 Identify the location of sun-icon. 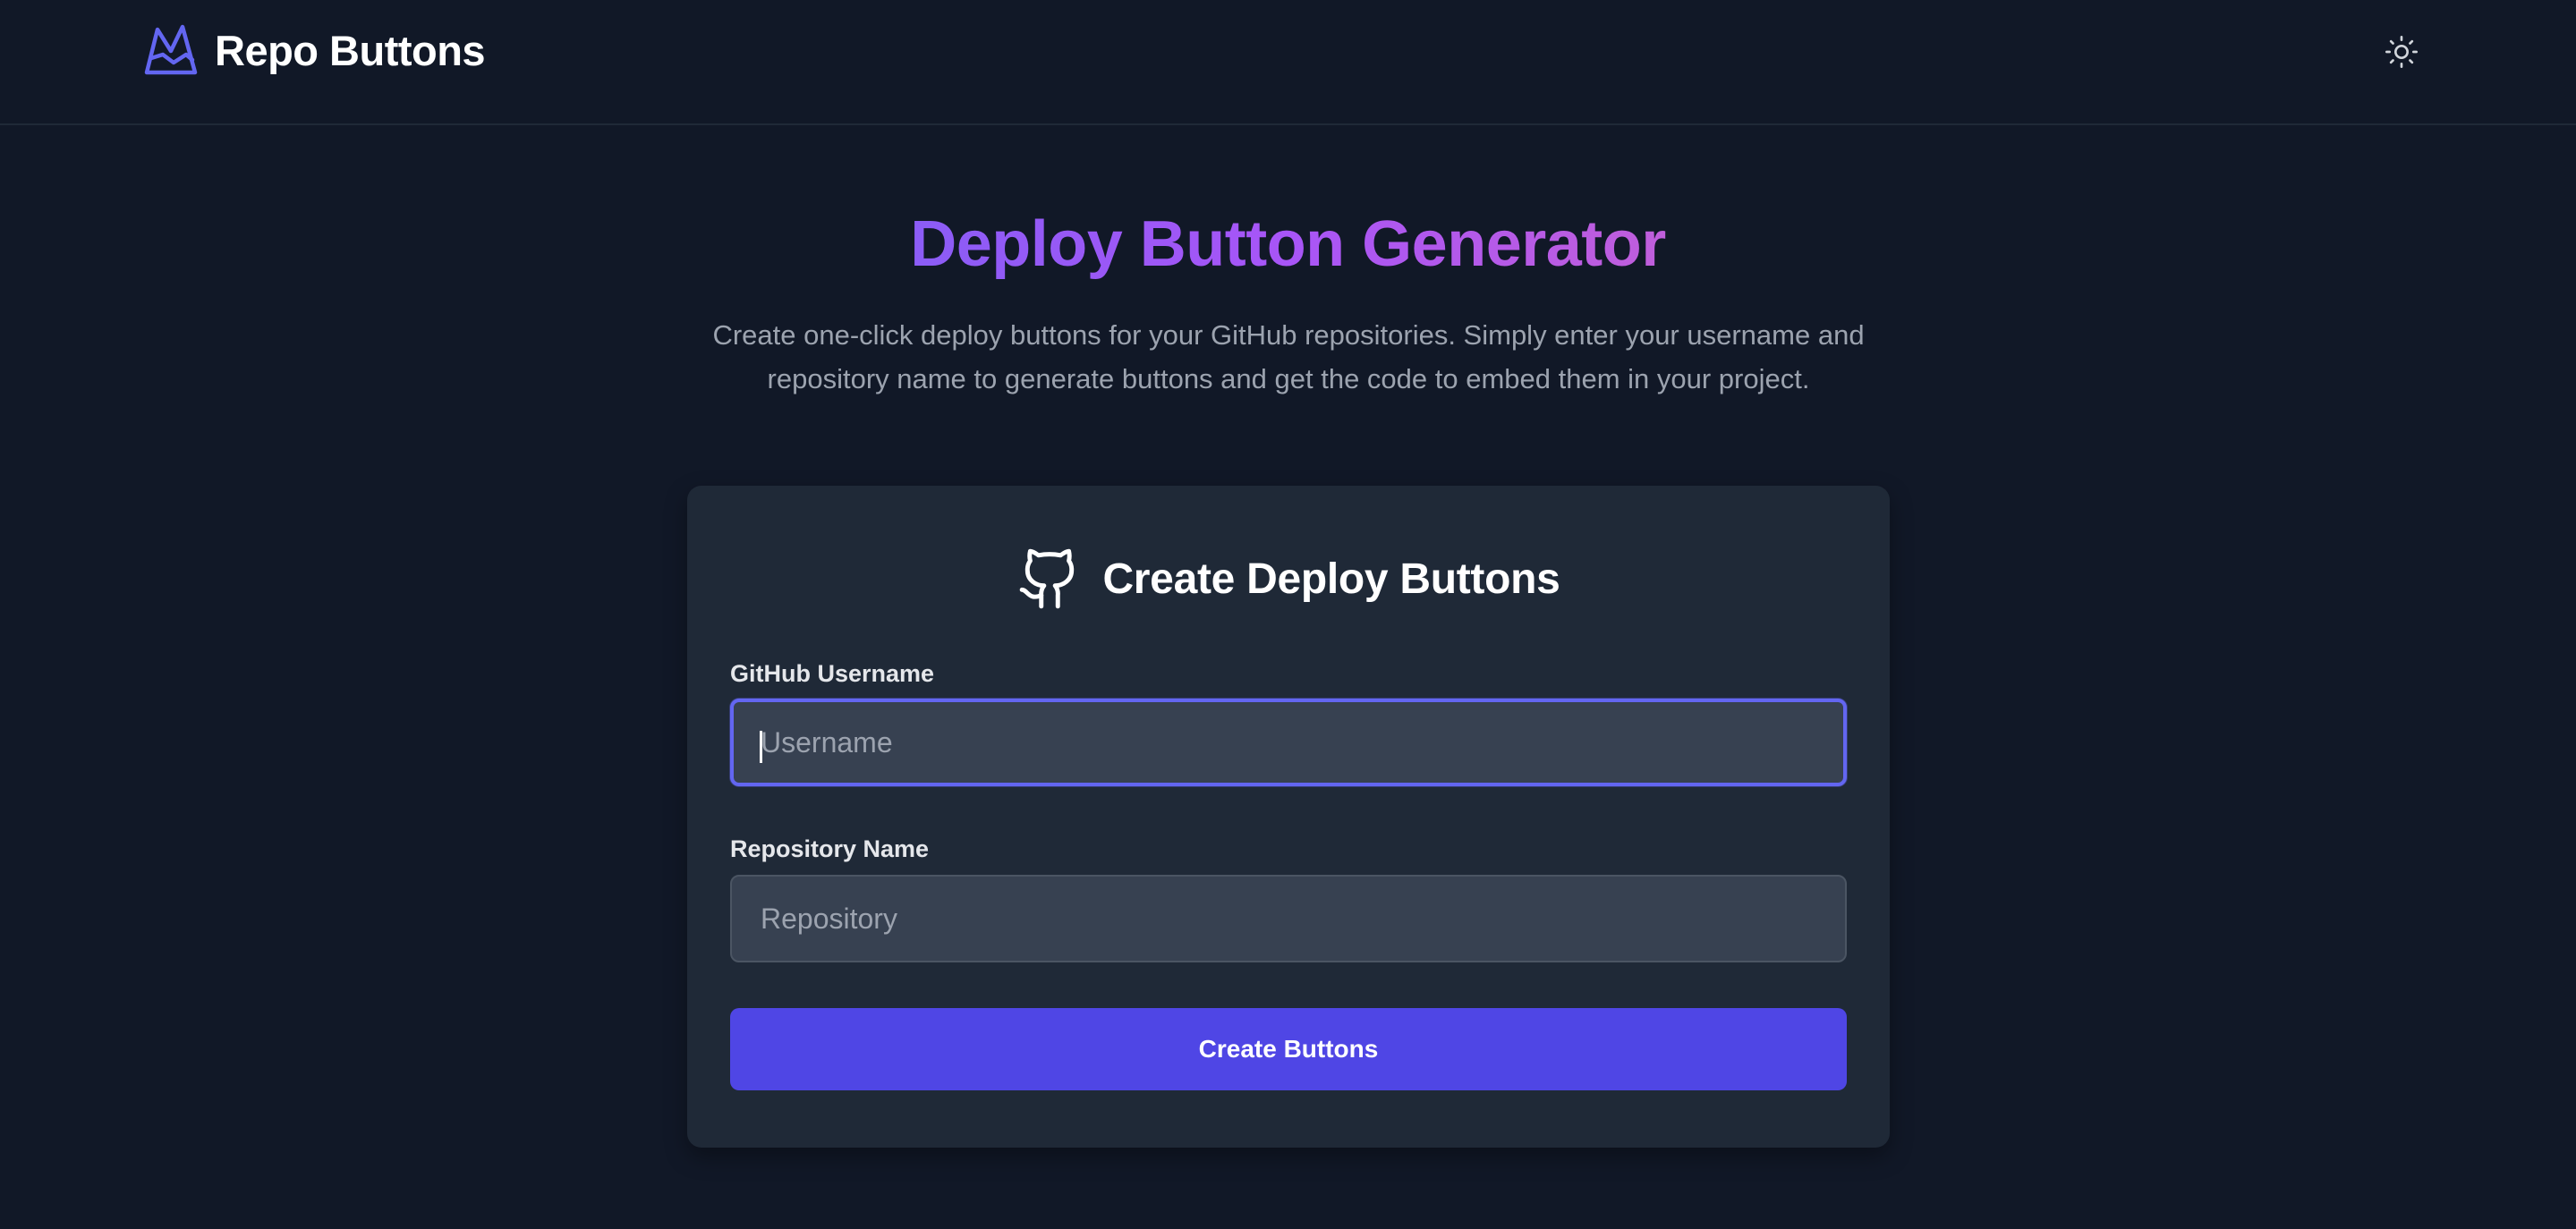
(2401, 52).